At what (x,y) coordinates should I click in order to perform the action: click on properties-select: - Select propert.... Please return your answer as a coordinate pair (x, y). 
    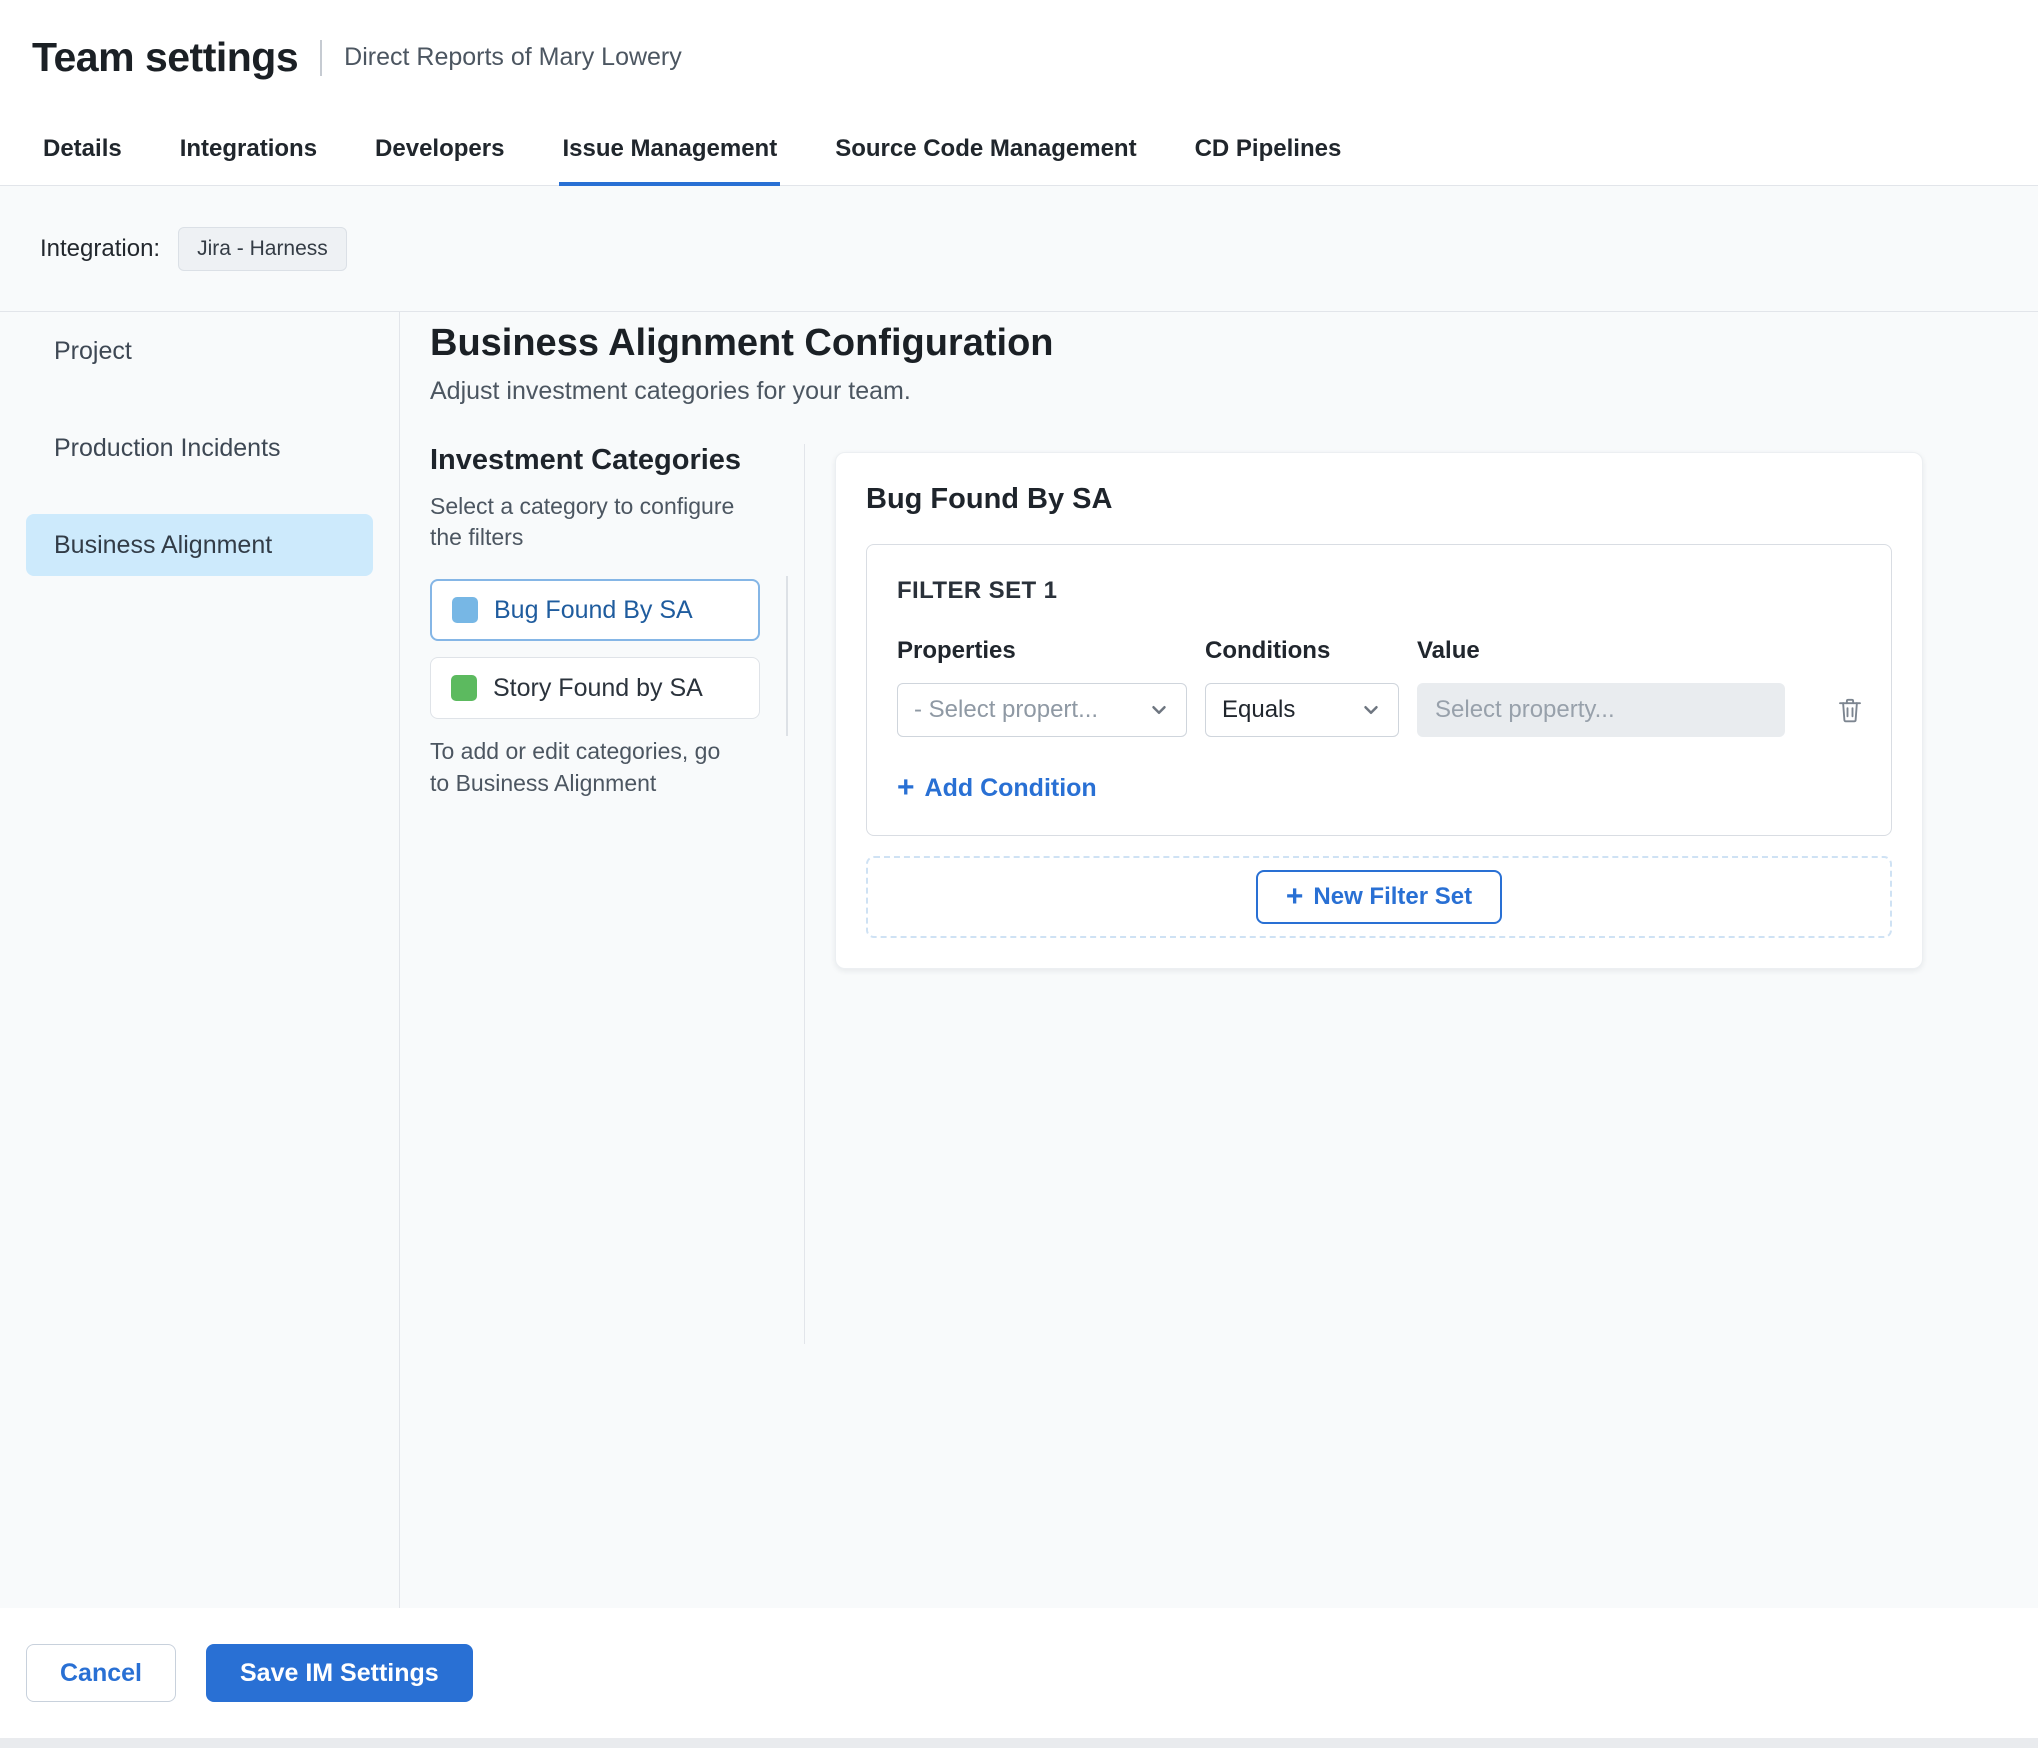
    Looking at the image, I should click on (1042, 710).